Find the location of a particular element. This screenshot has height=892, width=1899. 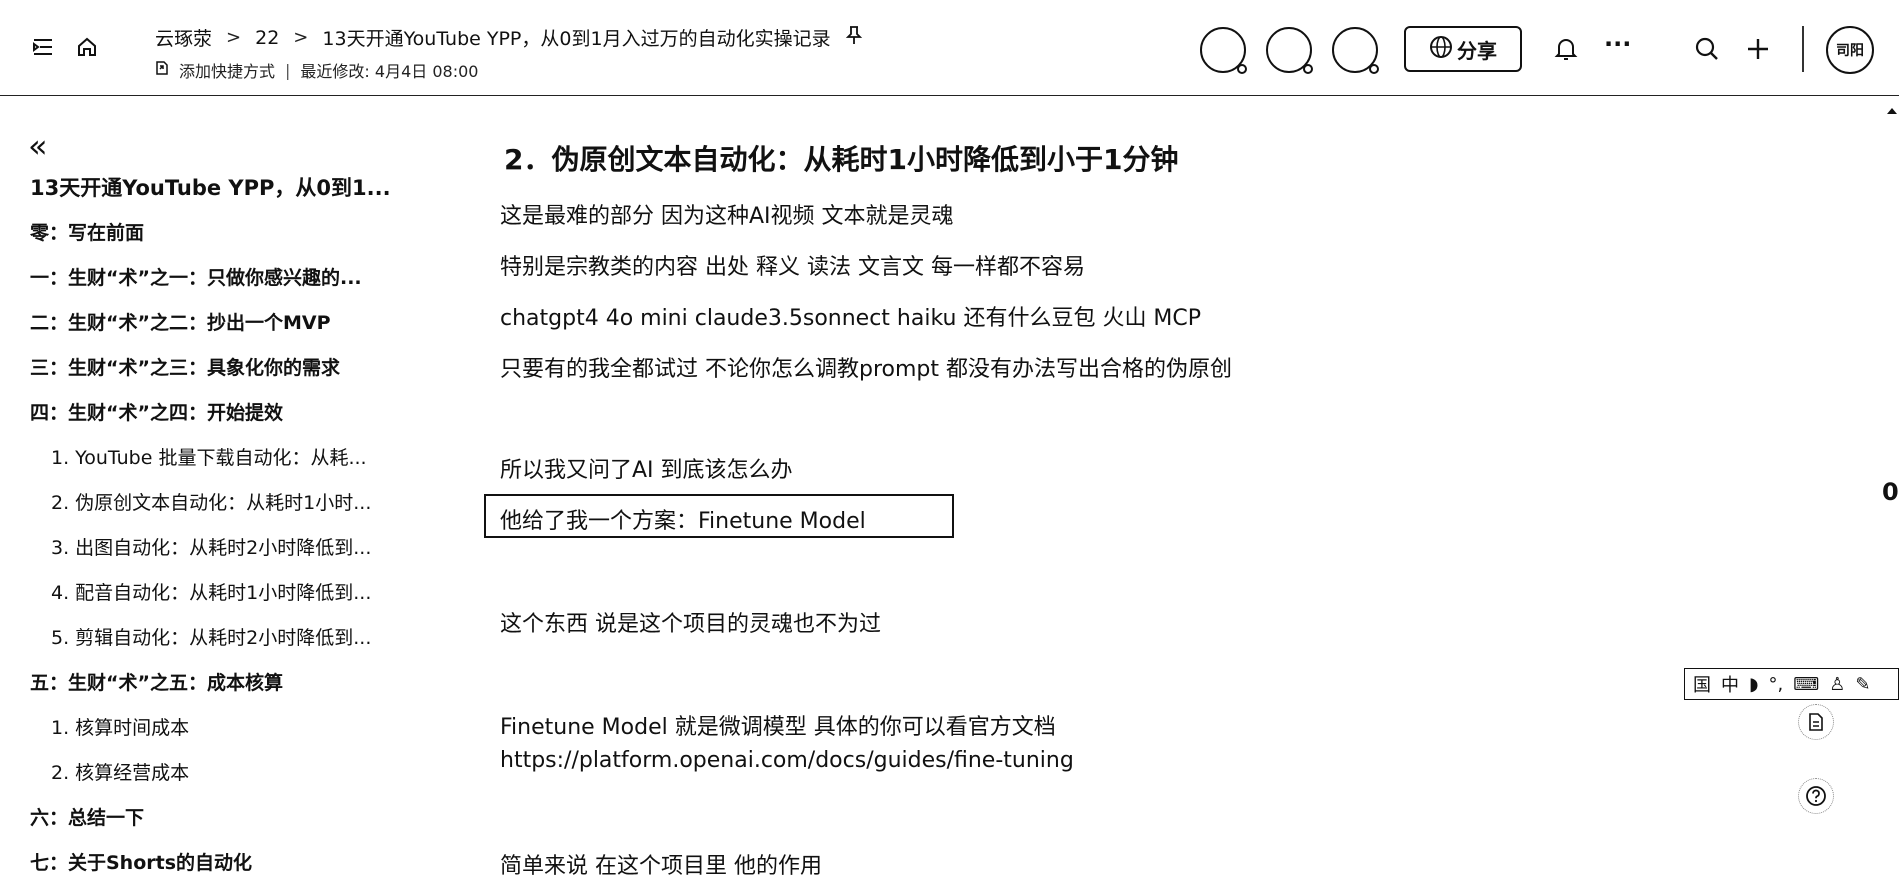

pin-icon is located at coordinates (854, 37).